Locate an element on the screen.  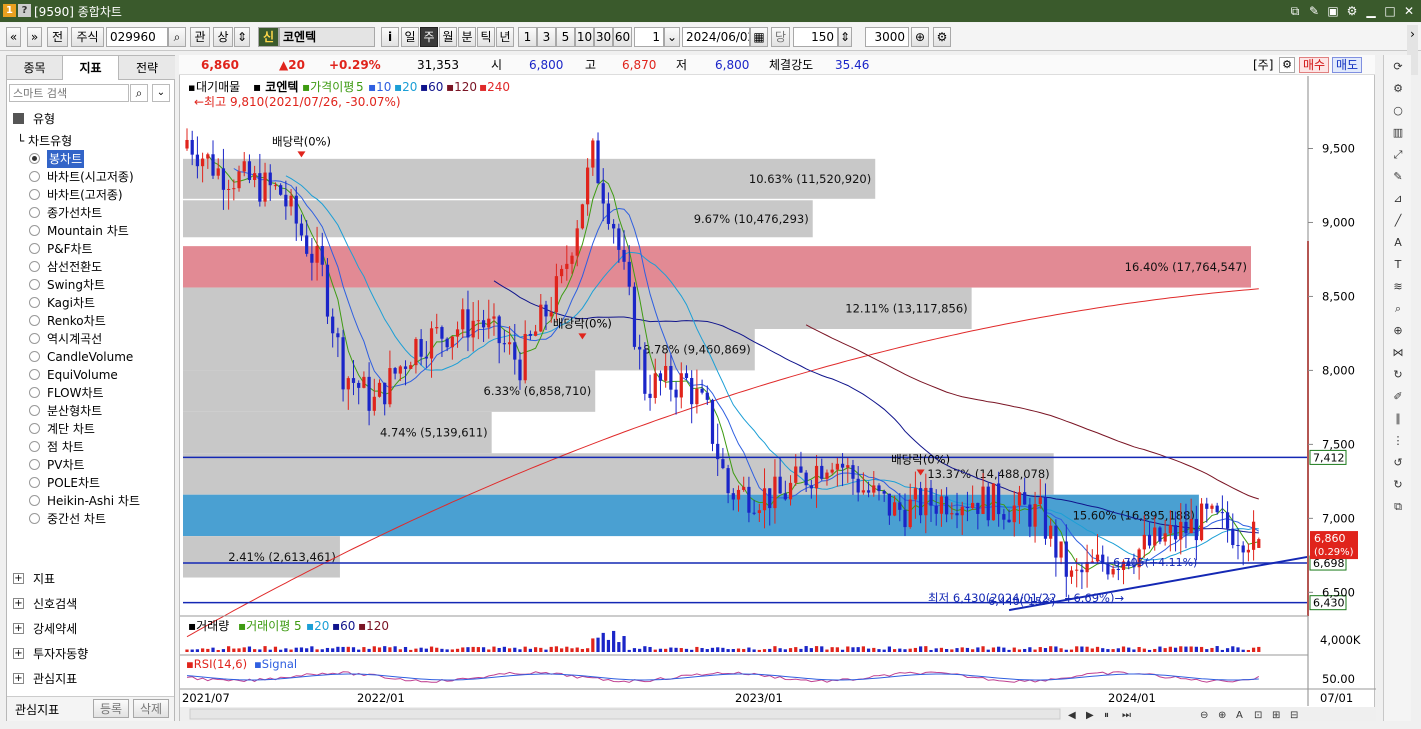
search-icon: ⊕ is located at coordinates (1398, 331).